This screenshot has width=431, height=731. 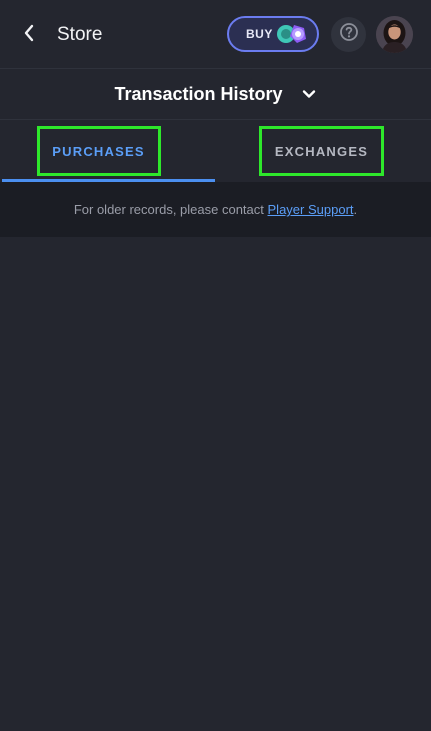 I want to click on back-button, so click(x=29, y=35).